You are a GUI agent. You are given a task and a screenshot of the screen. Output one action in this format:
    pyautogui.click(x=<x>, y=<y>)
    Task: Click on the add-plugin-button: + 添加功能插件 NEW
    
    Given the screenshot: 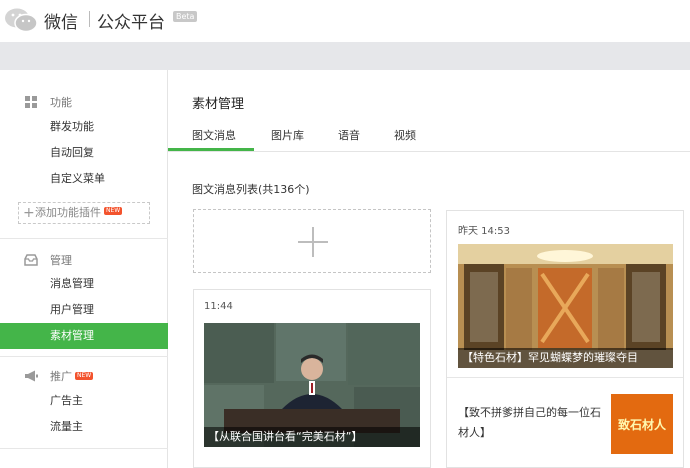 What is the action you would take?
    pyautogui.click(x=84, y=213)
    